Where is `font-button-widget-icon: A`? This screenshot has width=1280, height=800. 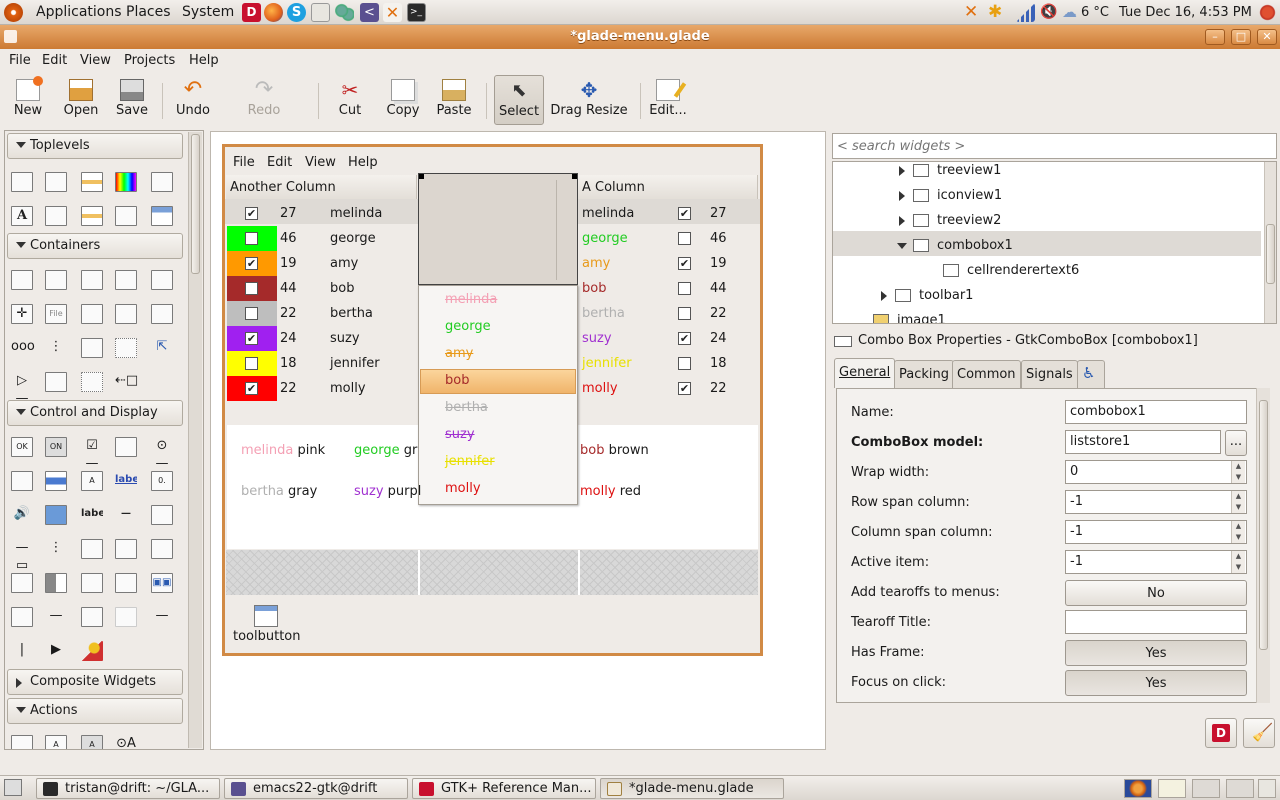 font-button-widget-icon: A is located at coordinates (92, 481).